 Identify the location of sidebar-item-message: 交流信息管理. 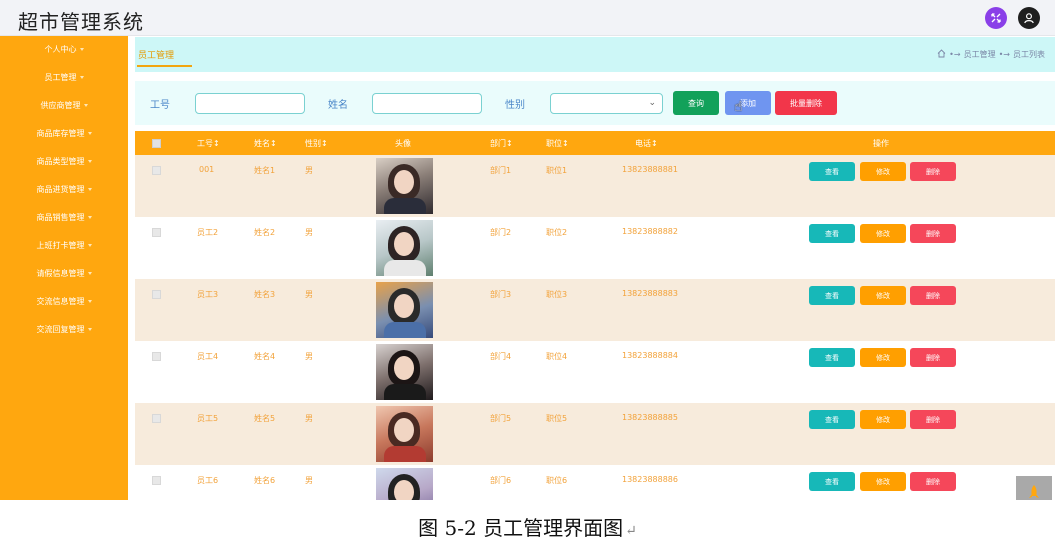
(64, 301).